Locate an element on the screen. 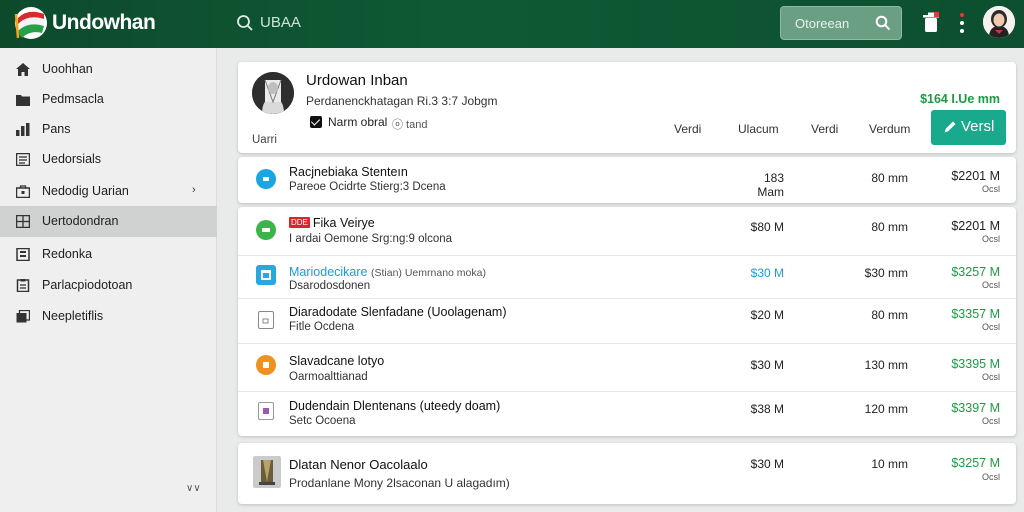  item-title: Dudendain Dlentenans (uteedy doam) is located at coordinates (395, 406).